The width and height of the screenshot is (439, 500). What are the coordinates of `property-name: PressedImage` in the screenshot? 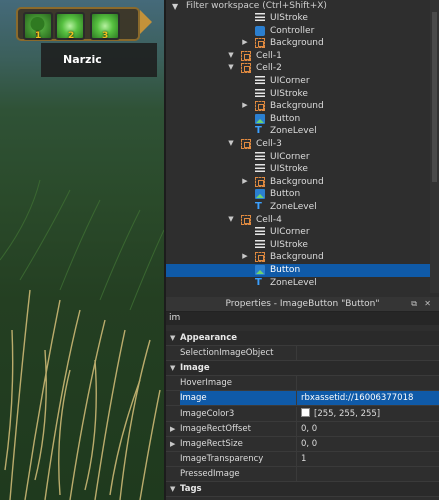 It's located at (210, 473).